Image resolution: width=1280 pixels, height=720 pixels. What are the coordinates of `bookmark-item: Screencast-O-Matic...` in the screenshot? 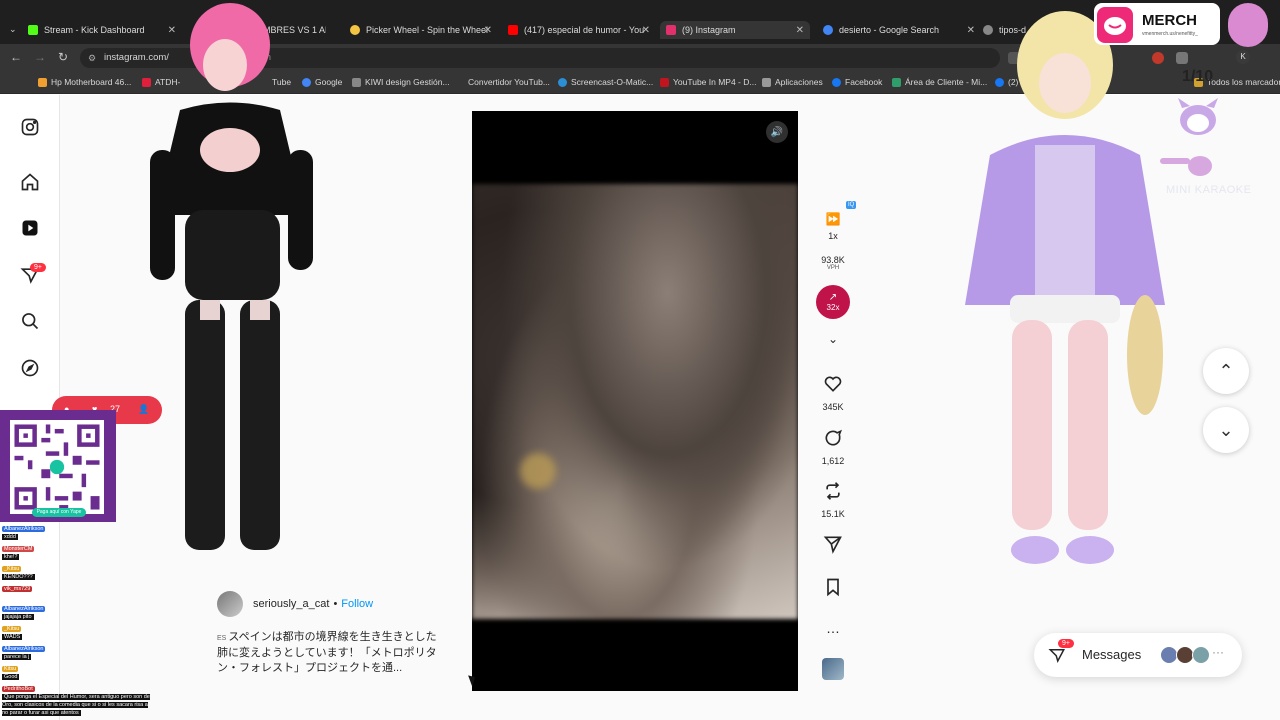 It's located at (605, 82).